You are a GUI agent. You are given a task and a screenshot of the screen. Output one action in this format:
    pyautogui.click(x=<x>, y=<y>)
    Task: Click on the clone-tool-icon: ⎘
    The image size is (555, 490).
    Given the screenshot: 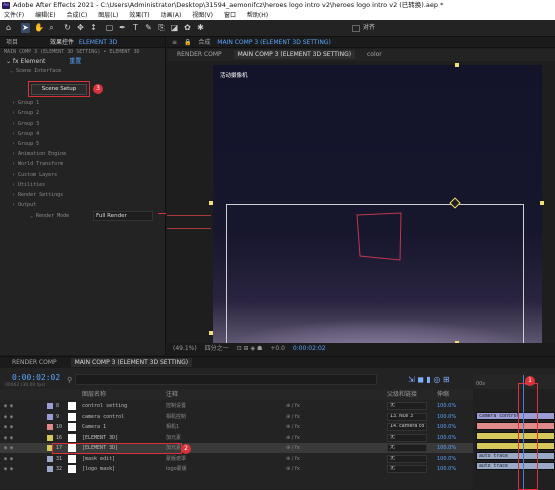 What is the action you would take?
    pyautogui.click(x=161, y=28)
    